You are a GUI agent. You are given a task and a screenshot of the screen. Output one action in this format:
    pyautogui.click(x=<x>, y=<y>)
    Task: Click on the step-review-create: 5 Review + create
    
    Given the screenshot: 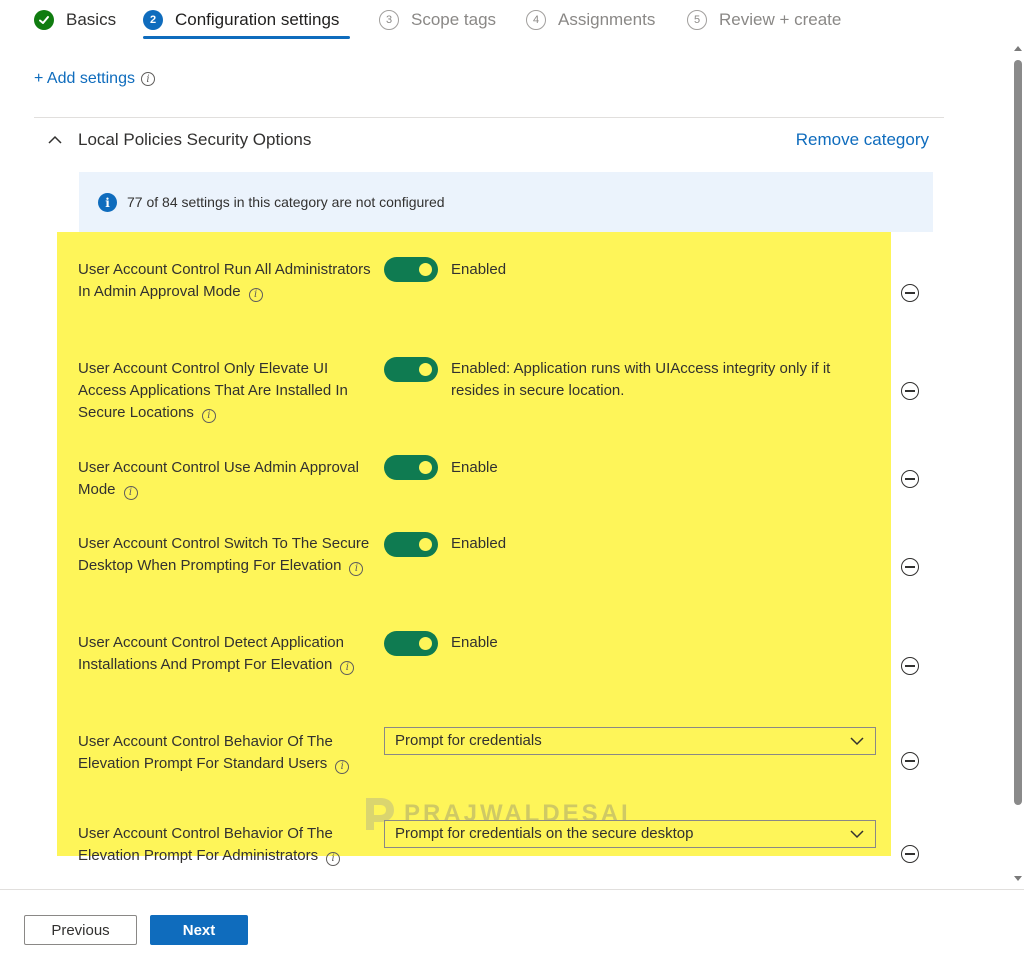 What is the action you would take?
    pyautogui.click(x=764, y=20)
    